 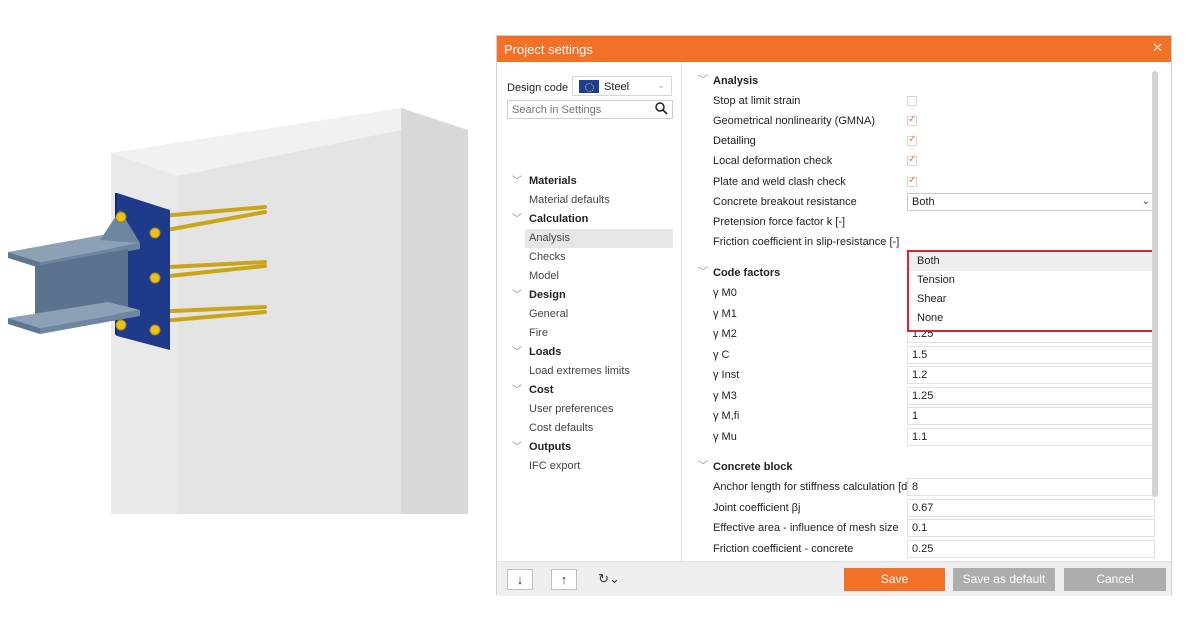 I want to click on tree-group: ﹀ Outputs, so click(x=589, y=447).